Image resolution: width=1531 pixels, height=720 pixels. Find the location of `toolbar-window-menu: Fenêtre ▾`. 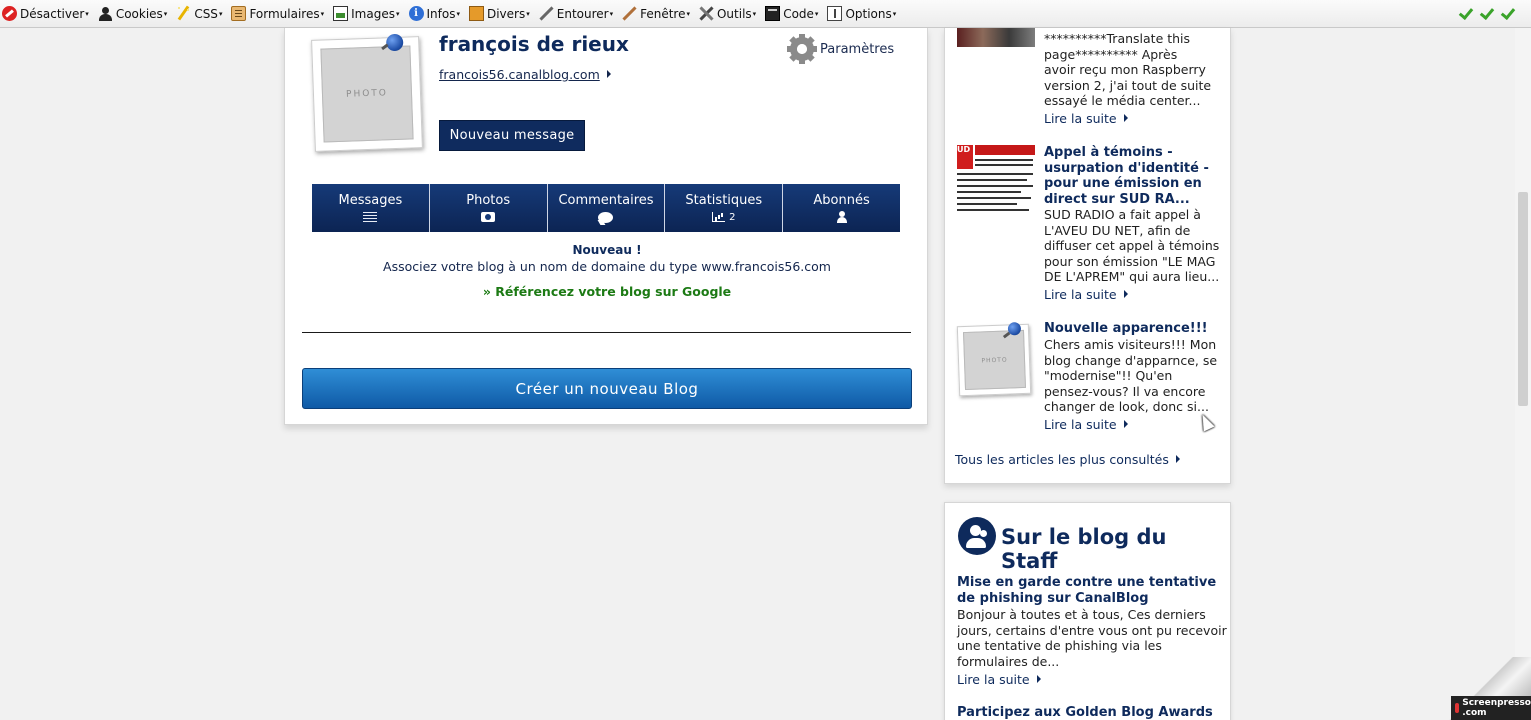

toolbar-window-menu: Fenêtre ▾ is located at coordinates (656, 13).